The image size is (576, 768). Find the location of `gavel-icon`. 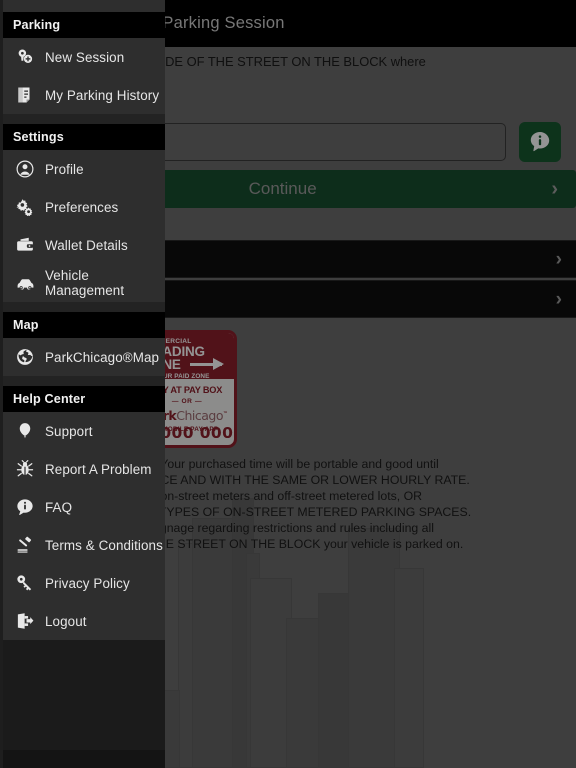

gavel-icon is located at coordinates (25, 545).